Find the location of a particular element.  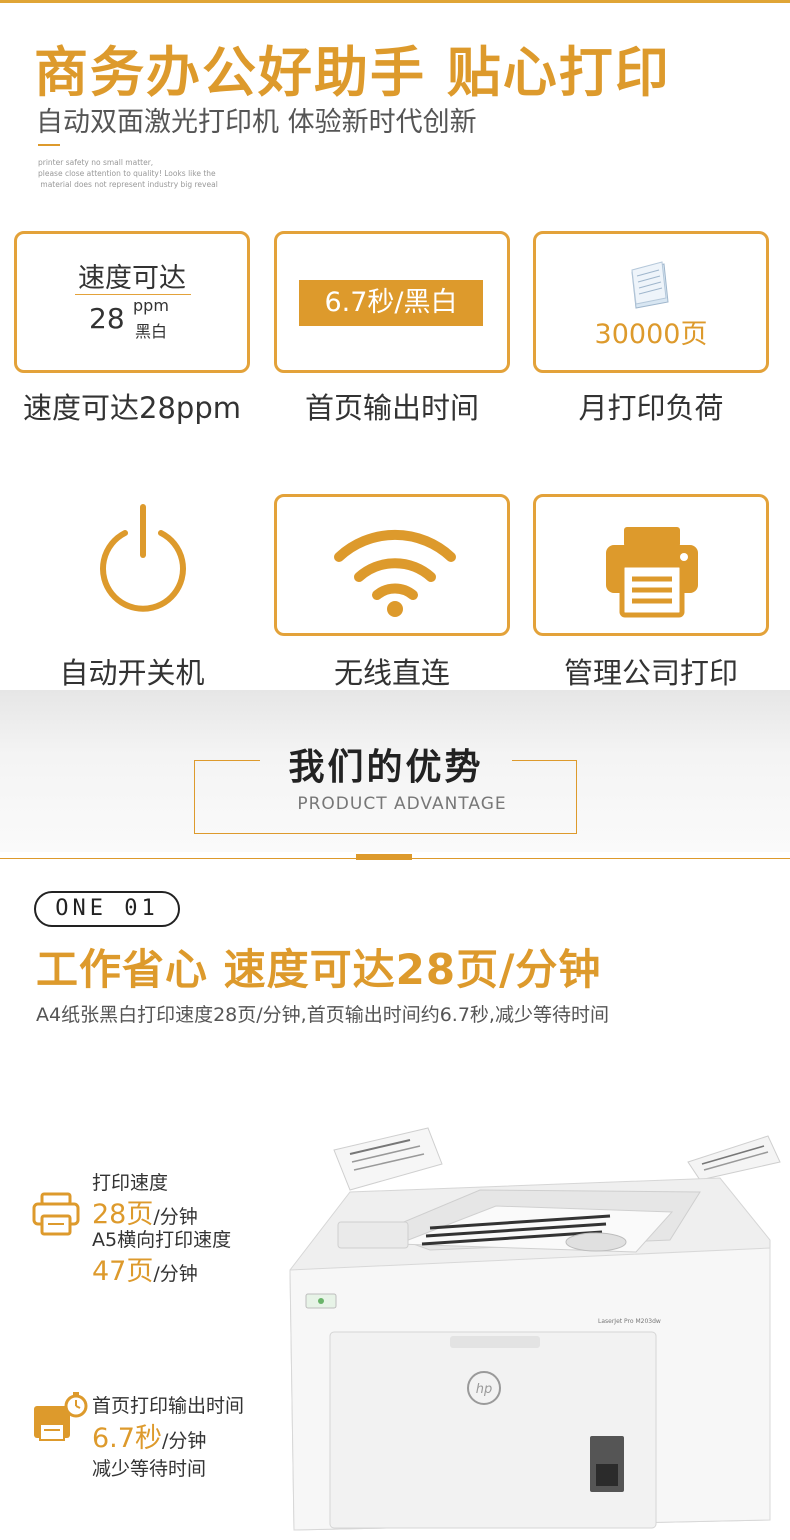

feature-card-wifi is located at coordinates (392, 565).